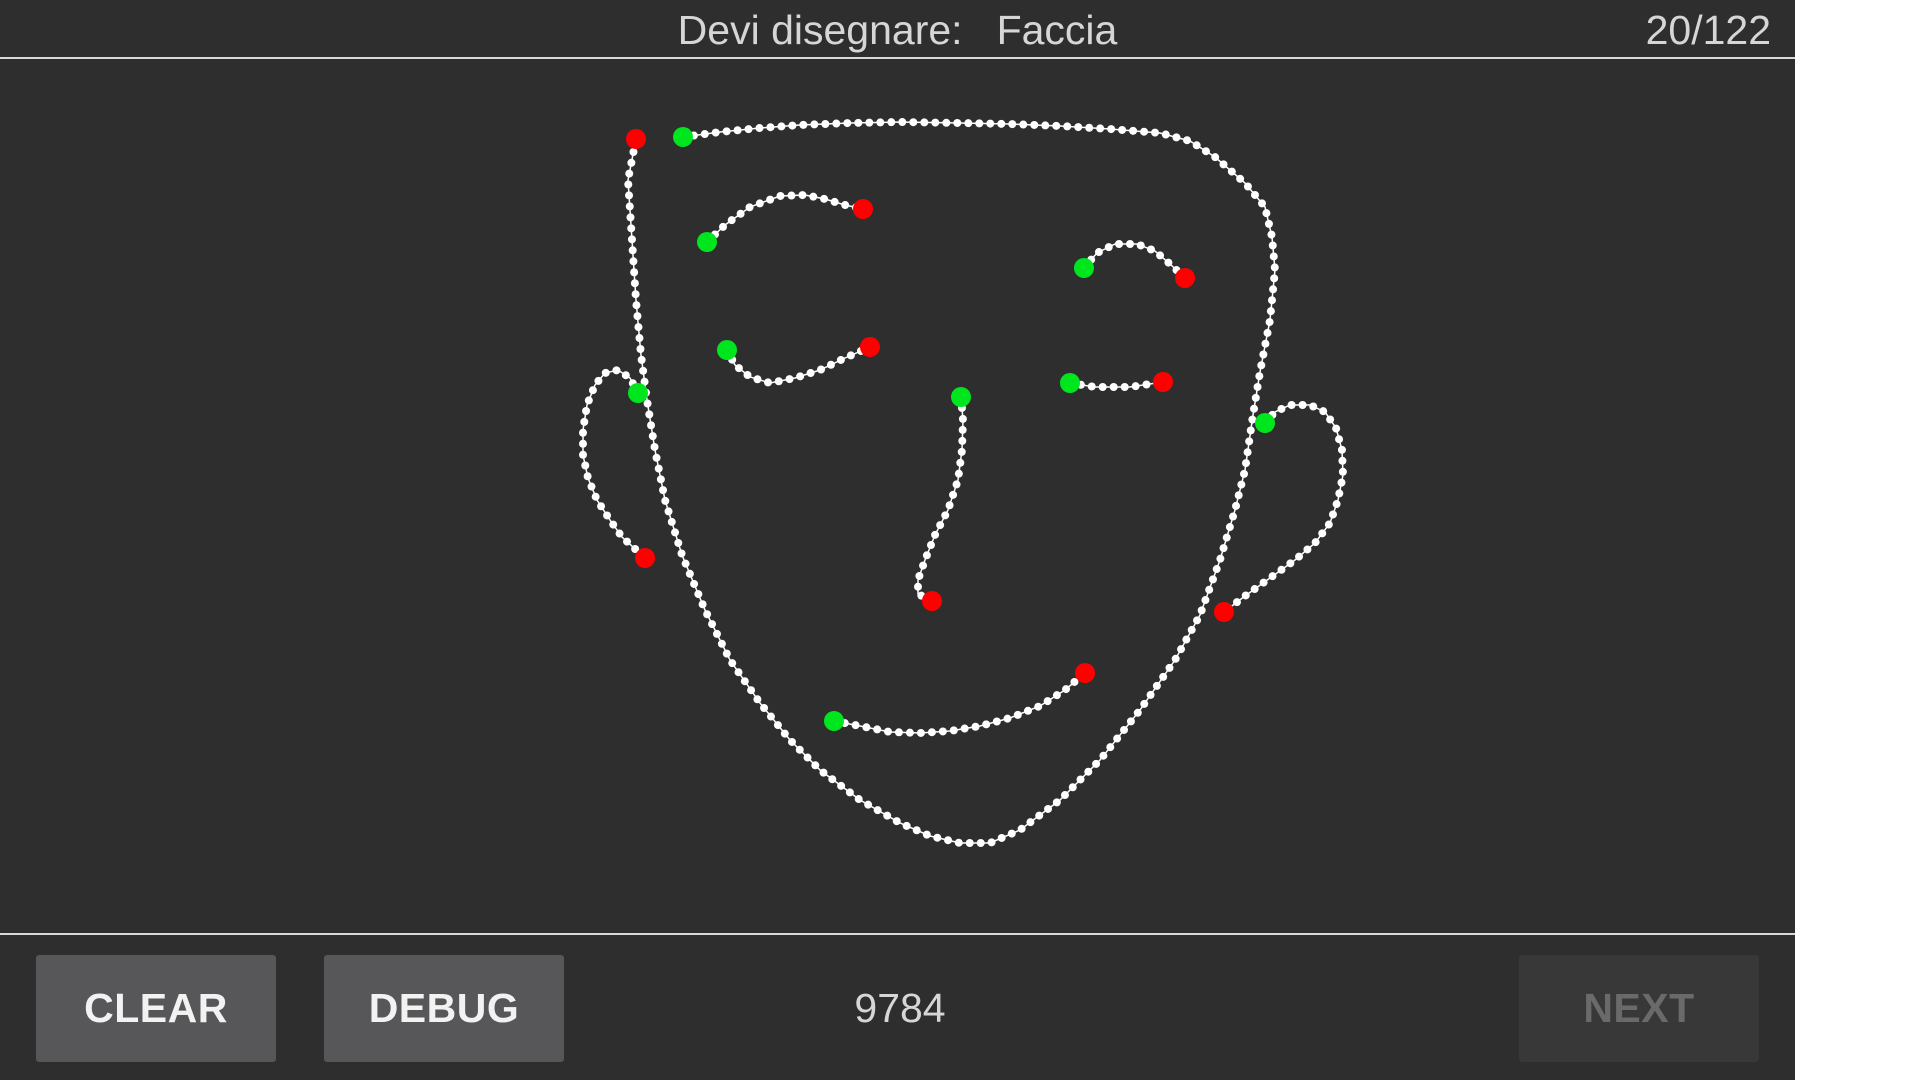 The height and width of the screenshot is (1082, 1920). I want to click on clear-button: CLEAR, so click(156, 1008).